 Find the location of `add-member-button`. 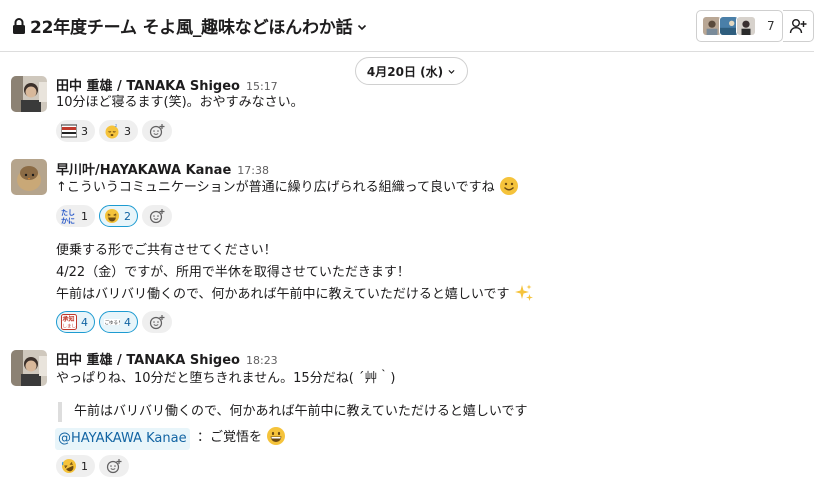

add-member-button is located at coordinates (798, 26).